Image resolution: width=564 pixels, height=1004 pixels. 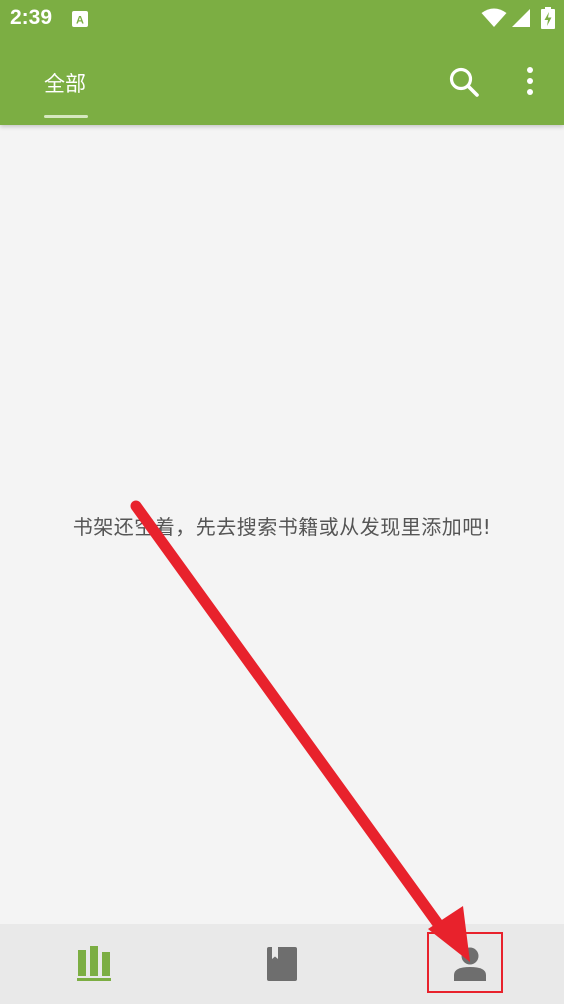 What do you see at coordinates (521, 18) in the screenshot?
I see `signal-icon` at bounding box center [521, 18].